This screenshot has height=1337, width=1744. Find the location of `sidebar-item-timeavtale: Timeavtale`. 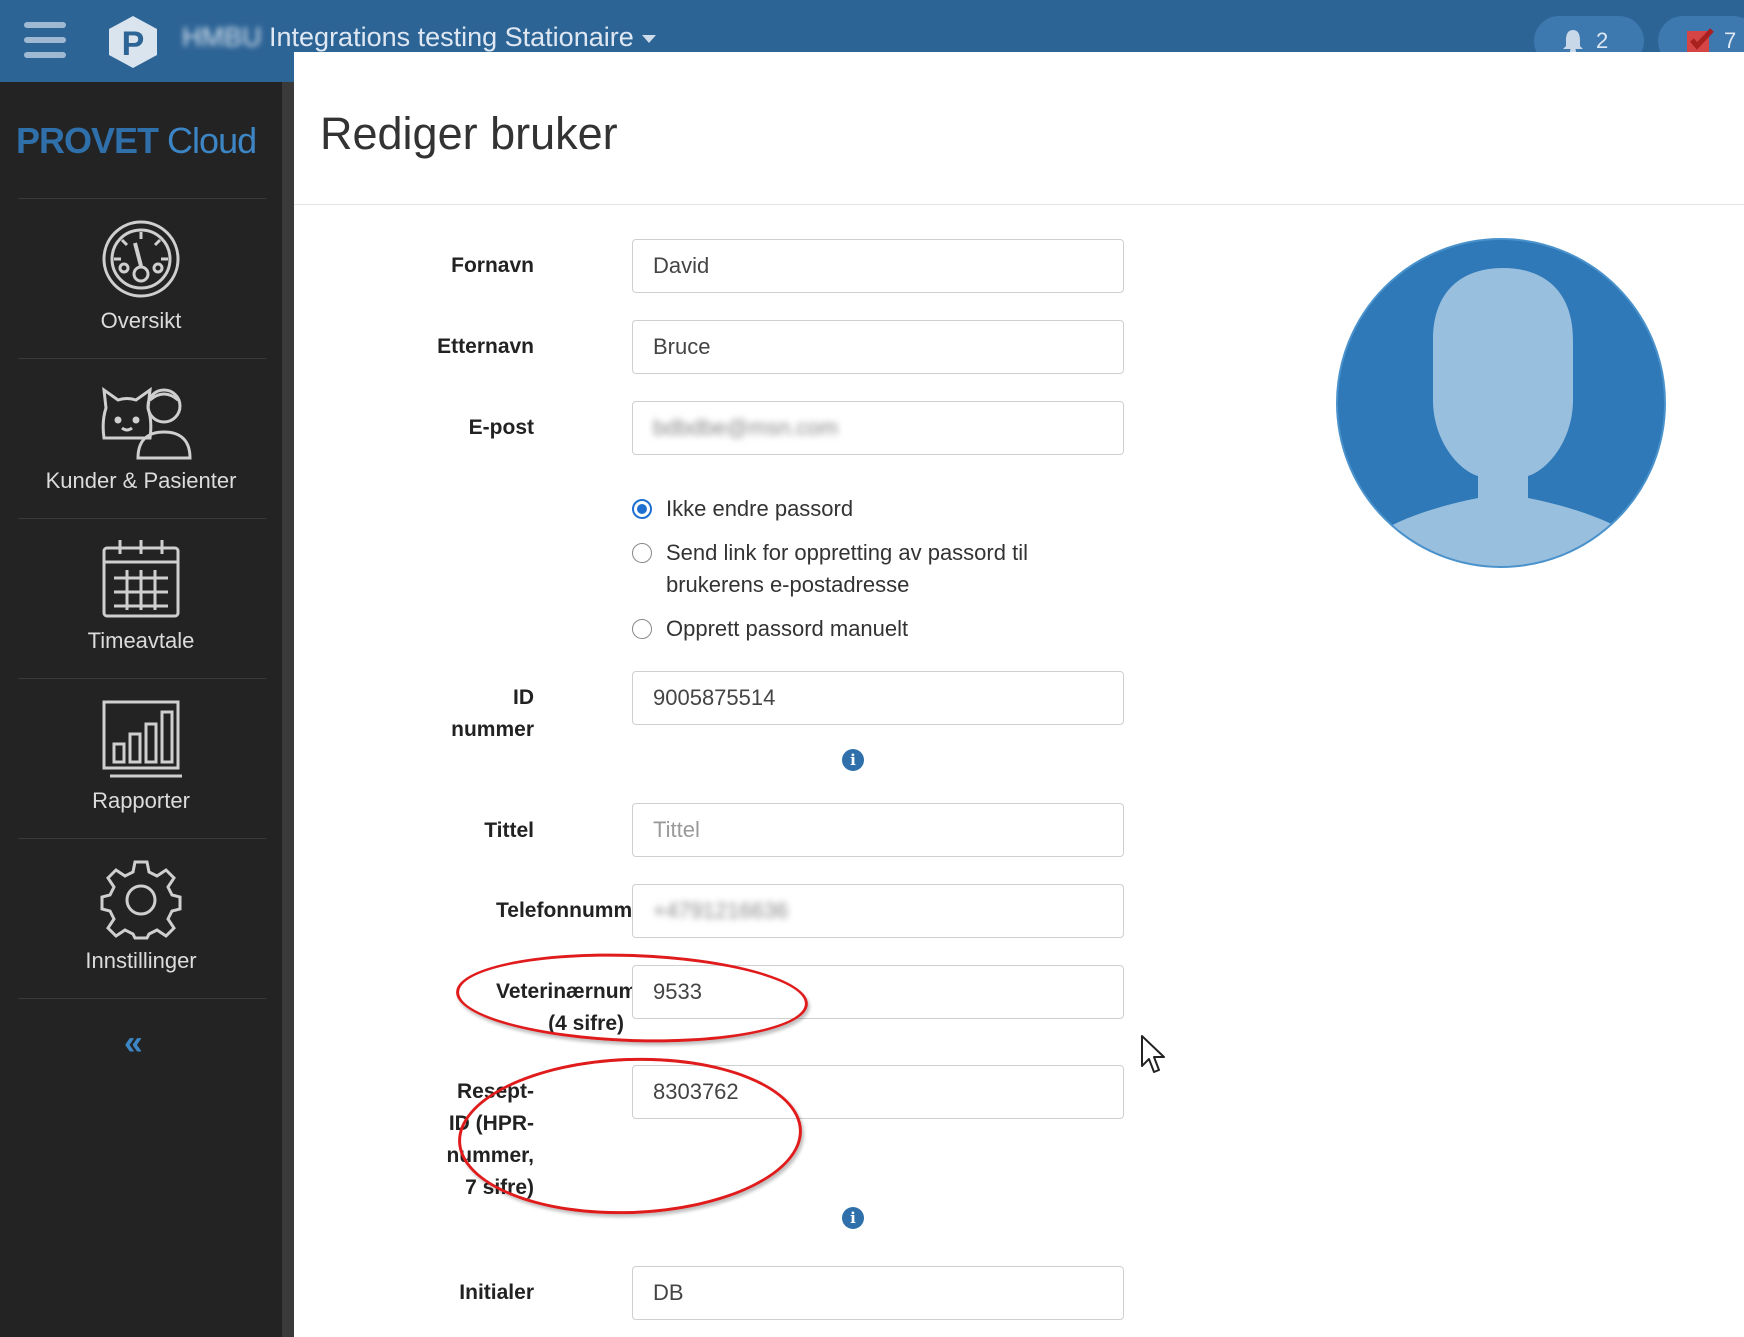

sidebar-item-timeavtale: Timeavtale is located at coordinates (141, 599).